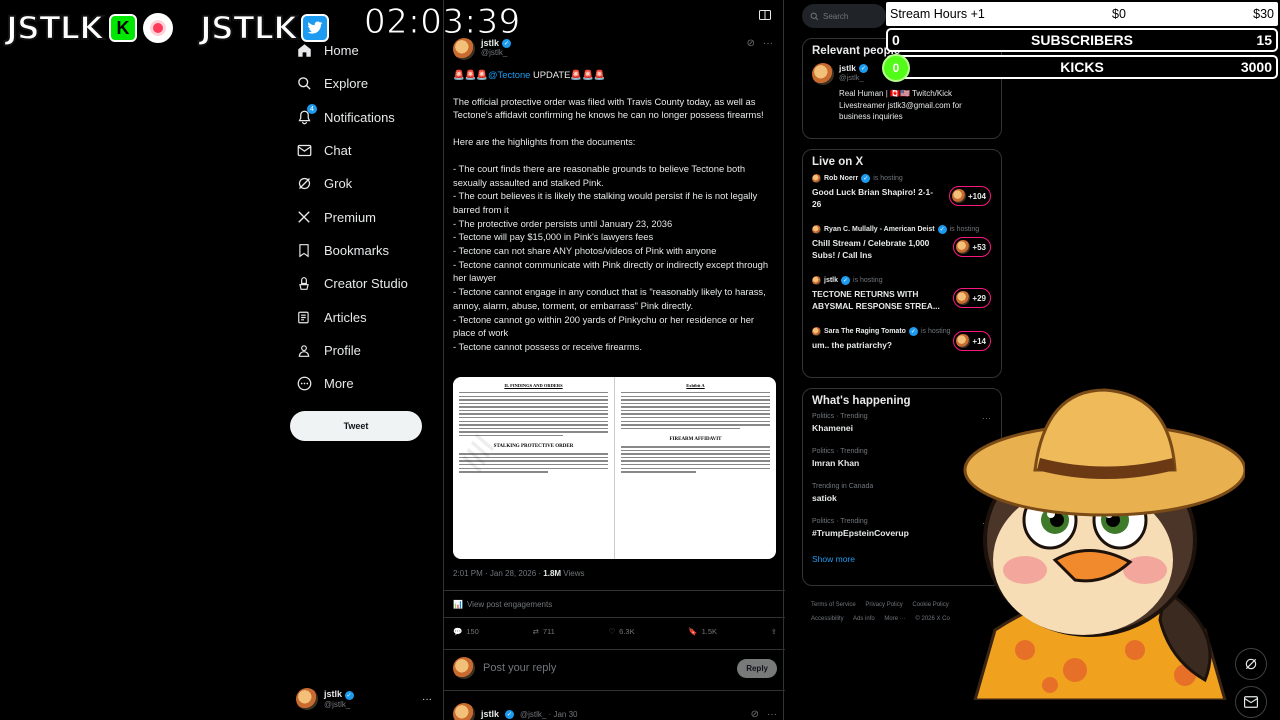 This screenshot has width=1280, height=720. Describe the element at coordinates (466, 631) in the screenshot. I see `reply-stat: 💬 150` at that location.